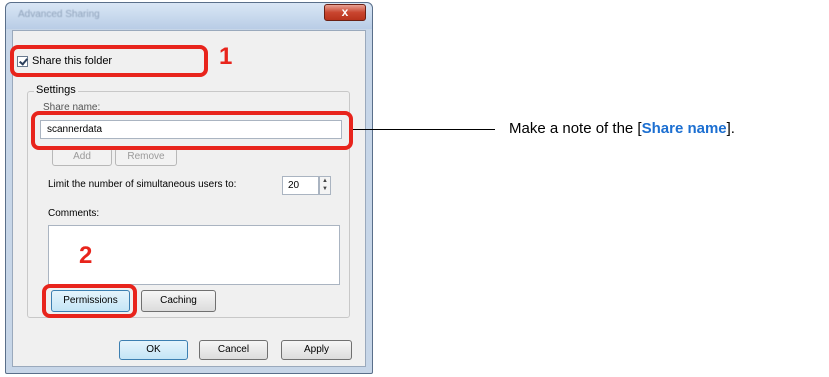 This screenshot has width=829, height=377. I want to click on highlight-share-folder, so click(109, 61).